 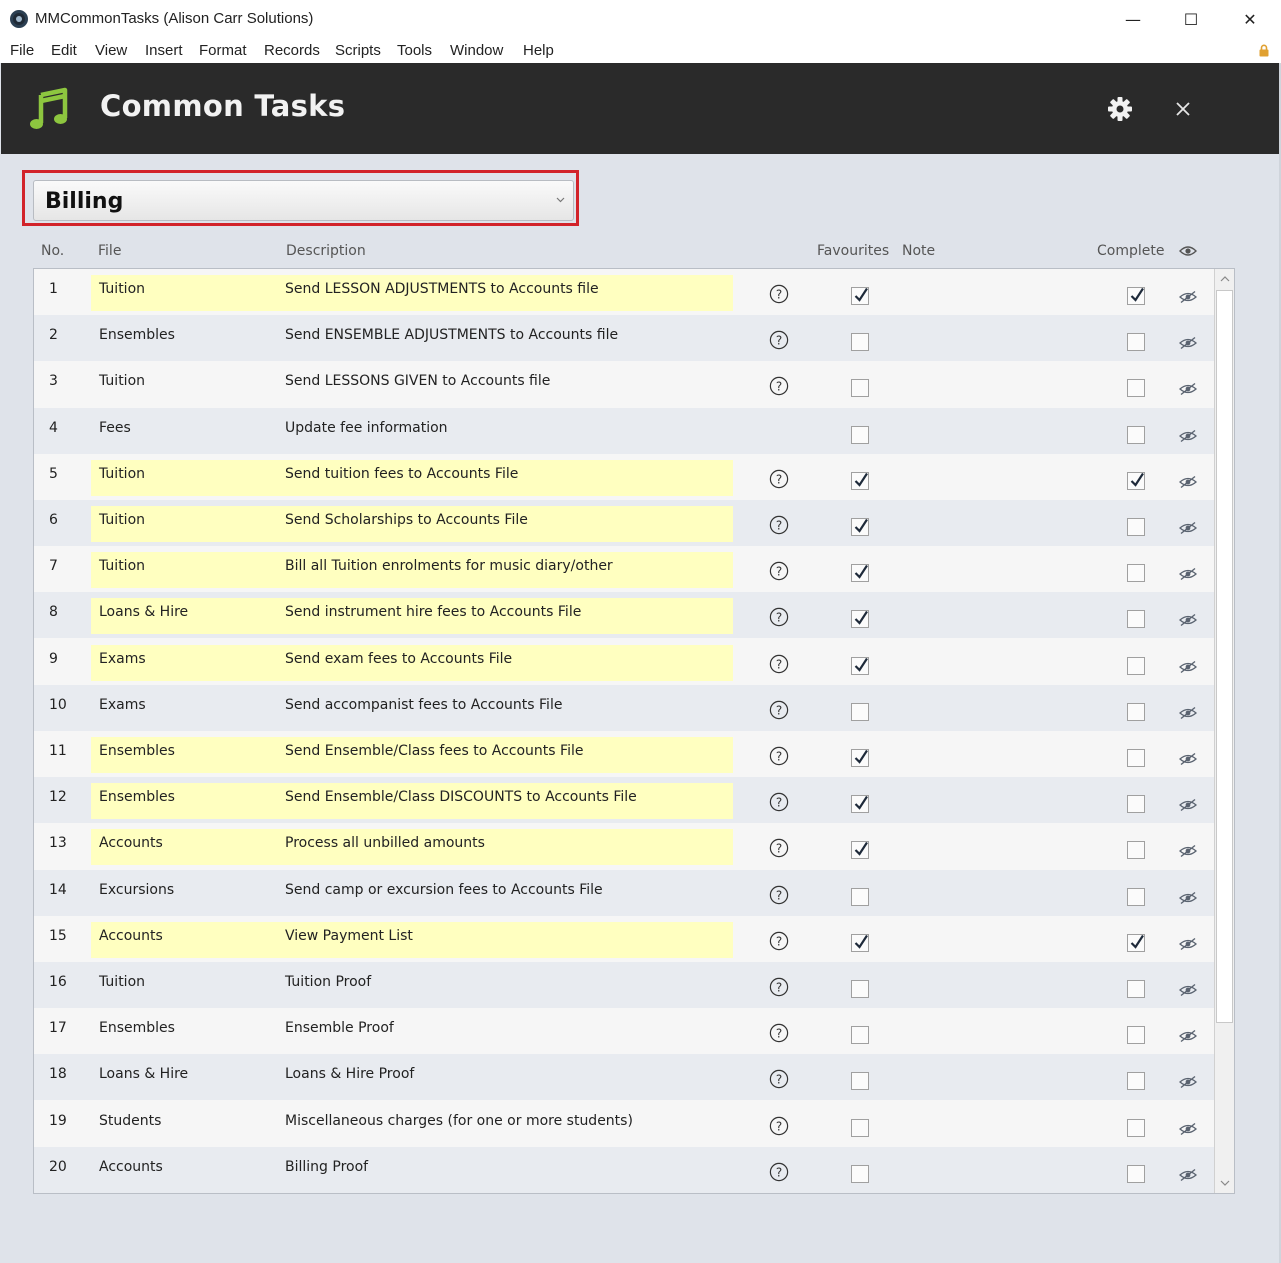 What do you see at coordinates (385, 843) in the screenshot?
I see `row-description: Process all unbilled amounts` at bounding box center [385, 843].